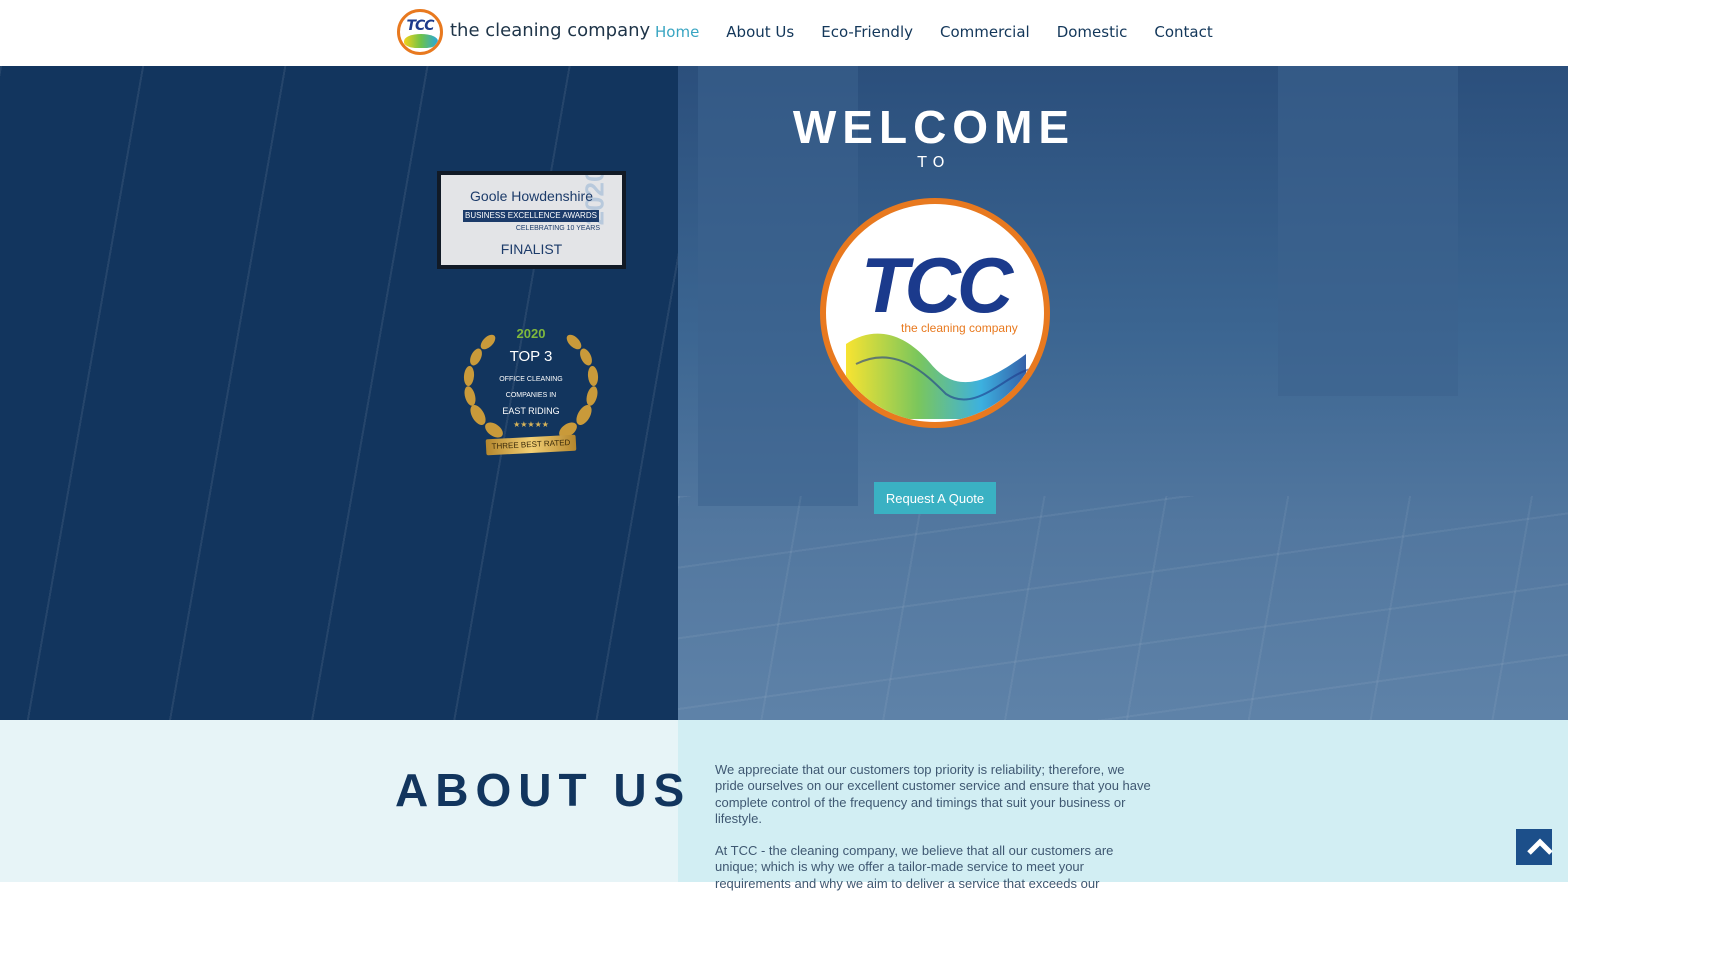  Describe the element at coordinates (531, 196) in the screenshot. I see `award-title: Goole Howdenshire` at that location.